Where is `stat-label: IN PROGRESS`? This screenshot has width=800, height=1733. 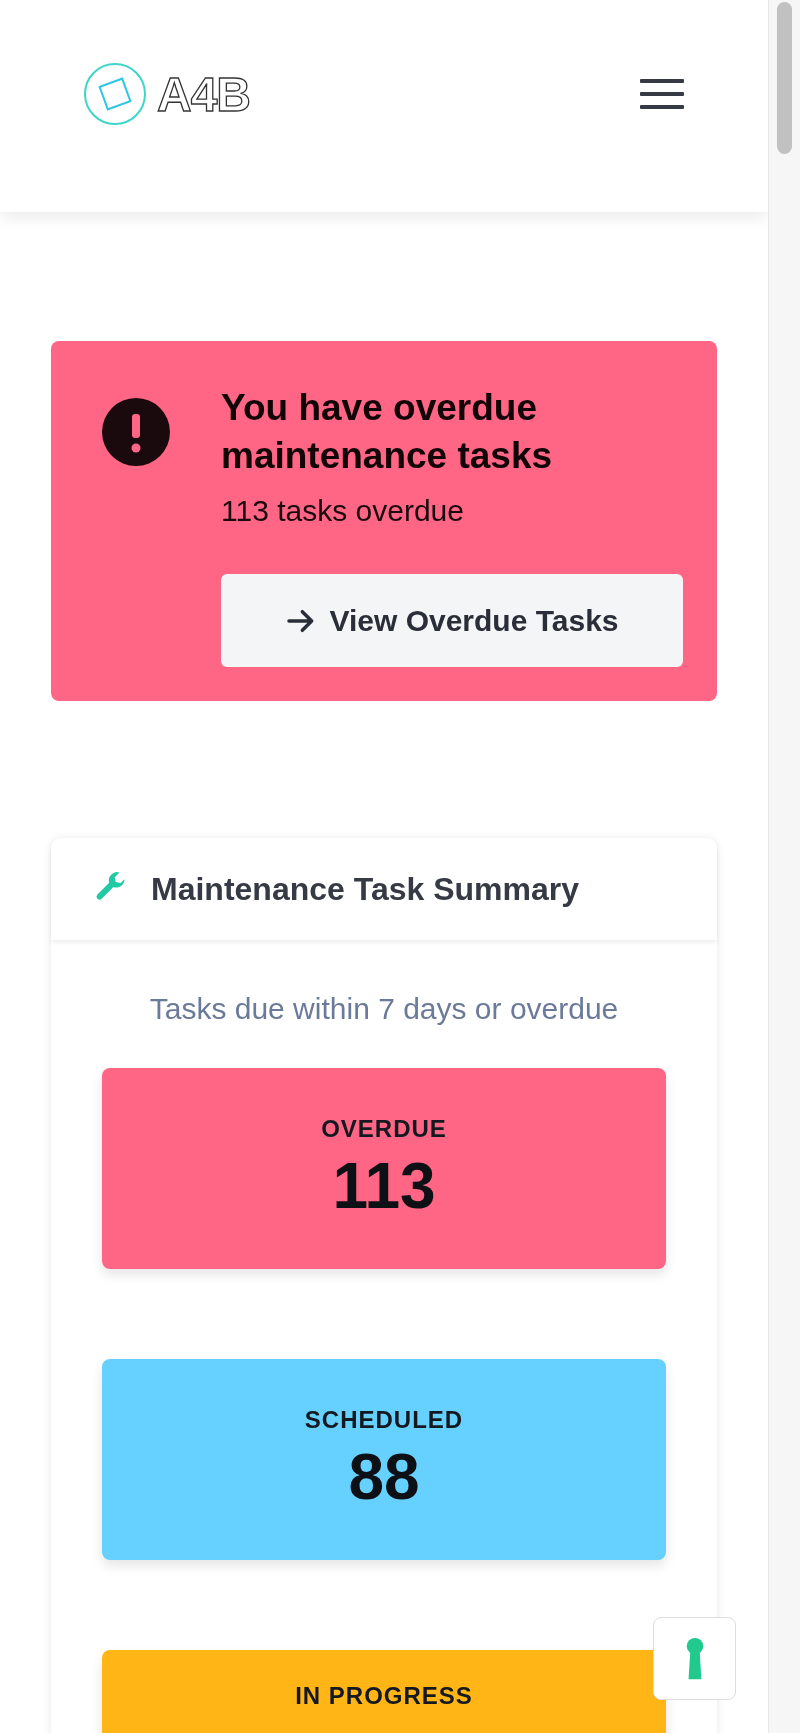 stat-label: IN PROGRESS is located at coordinates (384, 1696).